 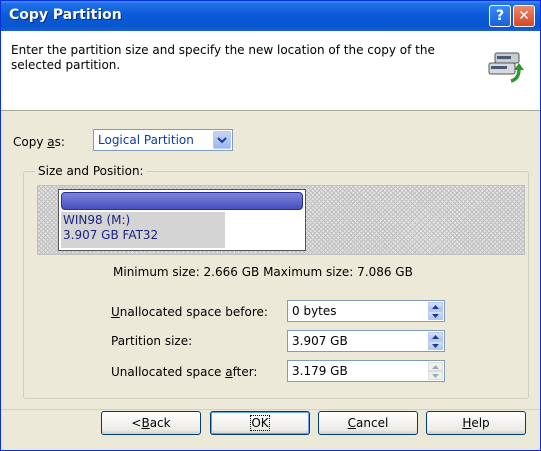 What do you see at coordinates (260, 423) in the screenshot?
I see `ok-button: OK` at bounding box center [260, 423].